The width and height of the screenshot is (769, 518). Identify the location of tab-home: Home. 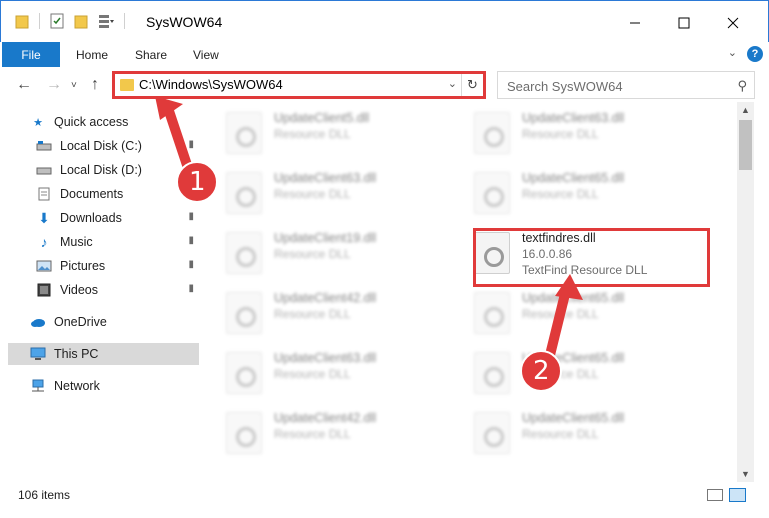
(92, 54).